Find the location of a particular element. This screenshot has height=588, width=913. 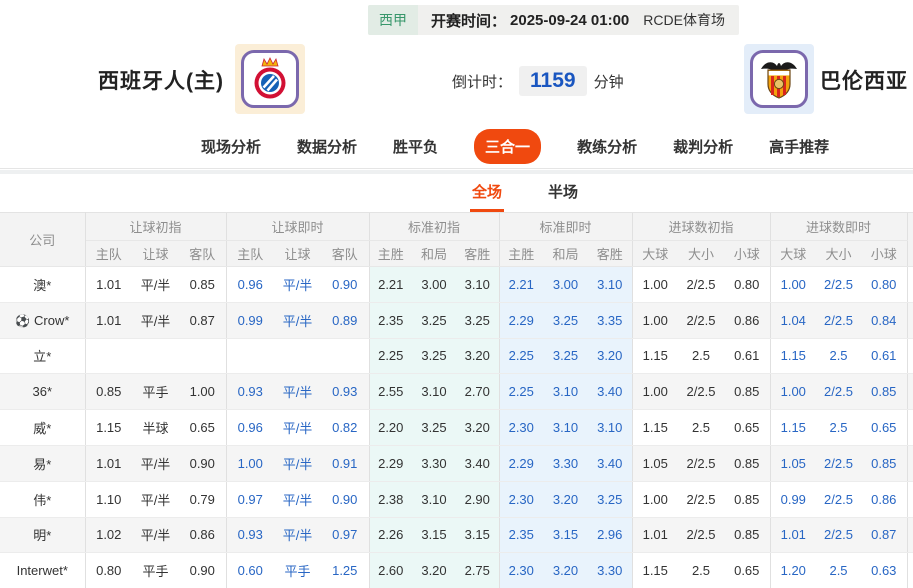

nav-tab-1: 数据分析 is located at coordinates (327, 146).